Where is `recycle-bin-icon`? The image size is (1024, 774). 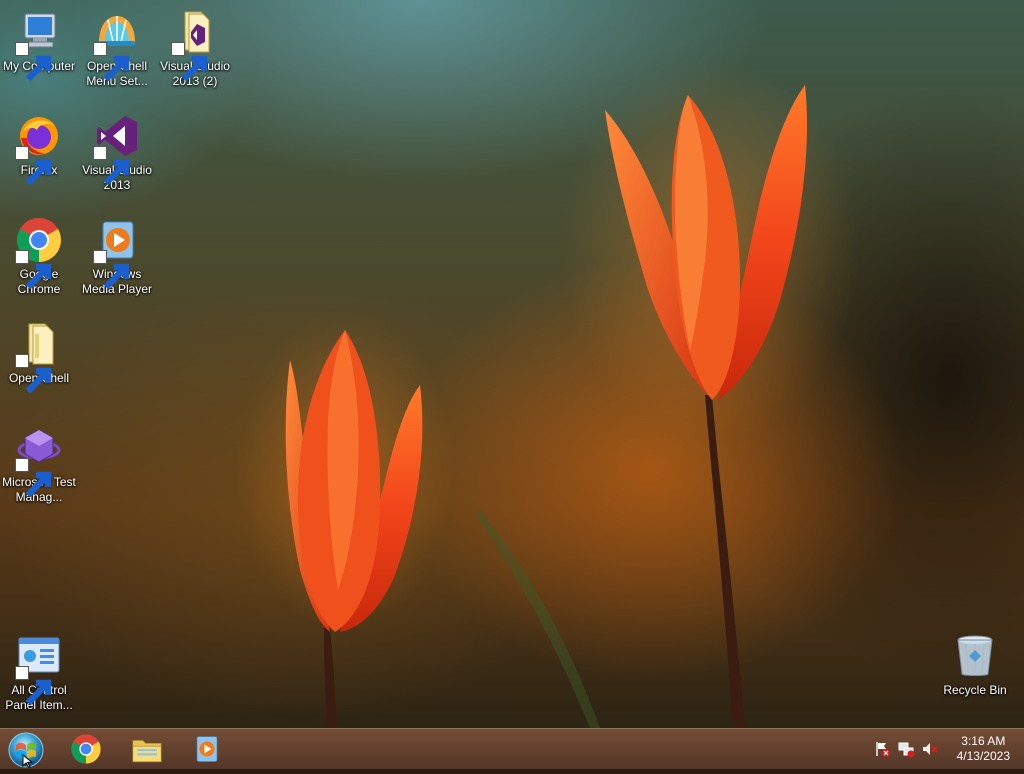 recycle-bin-icon is located at coordinates (975, 656).